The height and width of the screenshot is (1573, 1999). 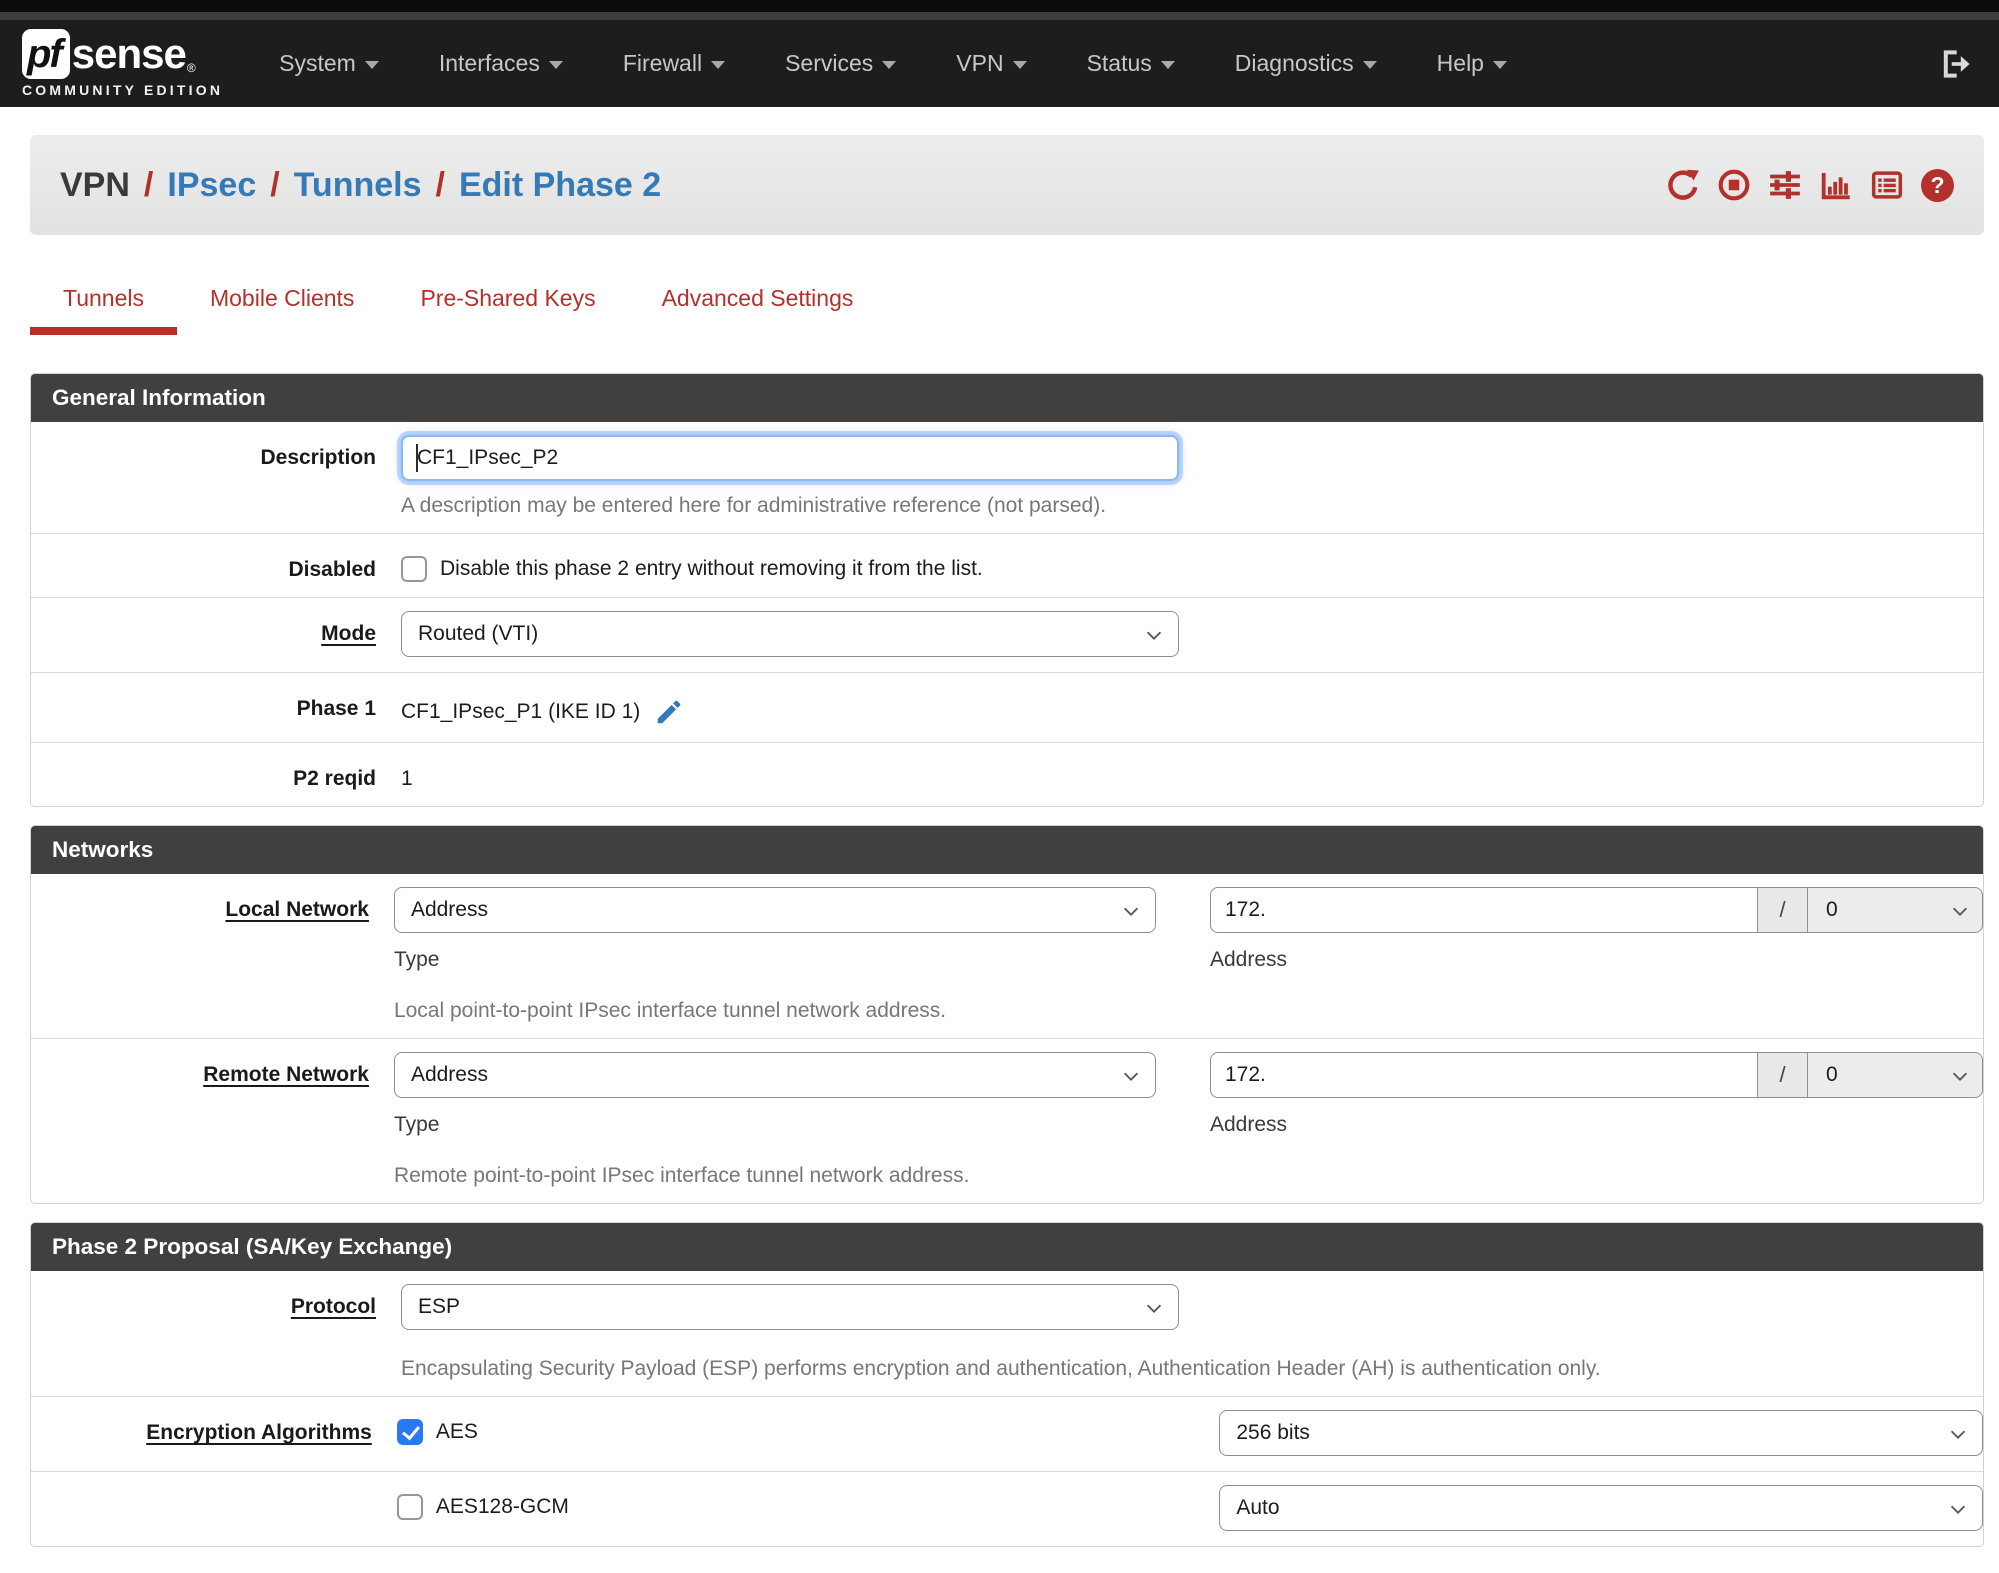 What do you see at coordinates (841, 63) in the screenshot?
I see `menu-item-services: Services` at bounding box center [841, 63].